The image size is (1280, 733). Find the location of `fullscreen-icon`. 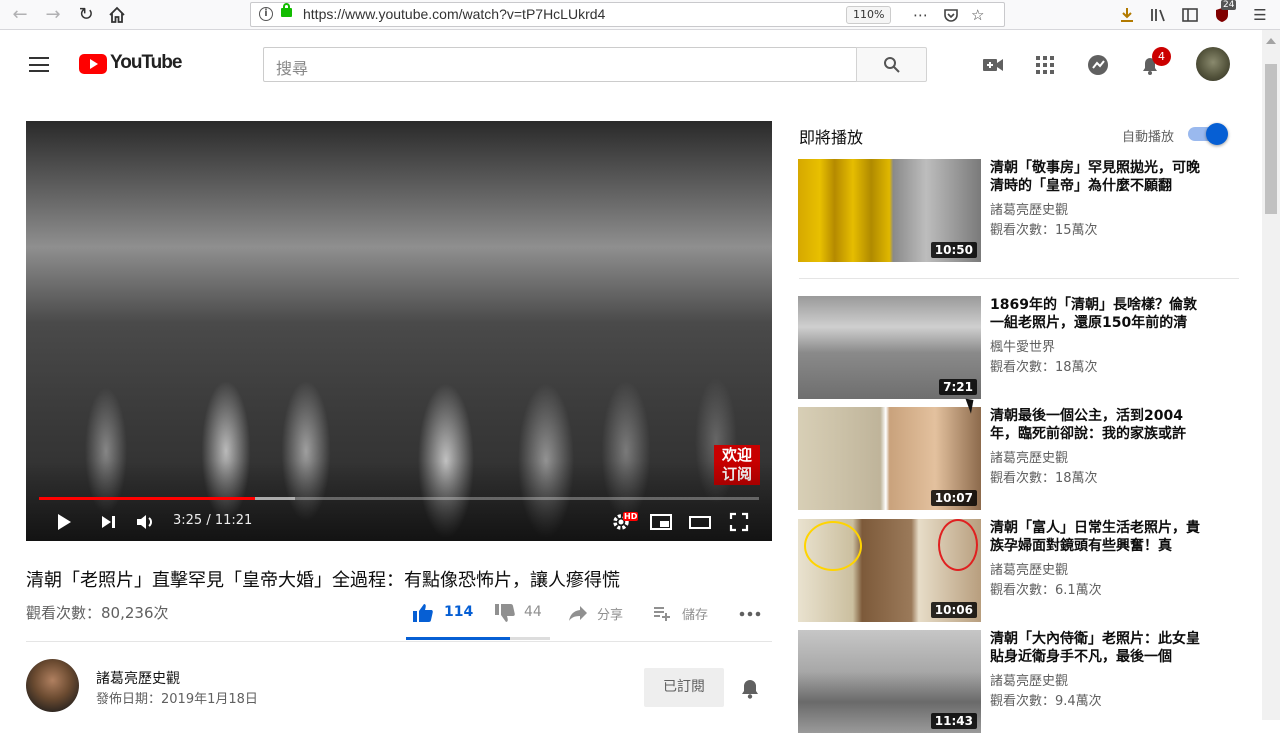

fullscreen-icon is located at coordinates (739, 522).